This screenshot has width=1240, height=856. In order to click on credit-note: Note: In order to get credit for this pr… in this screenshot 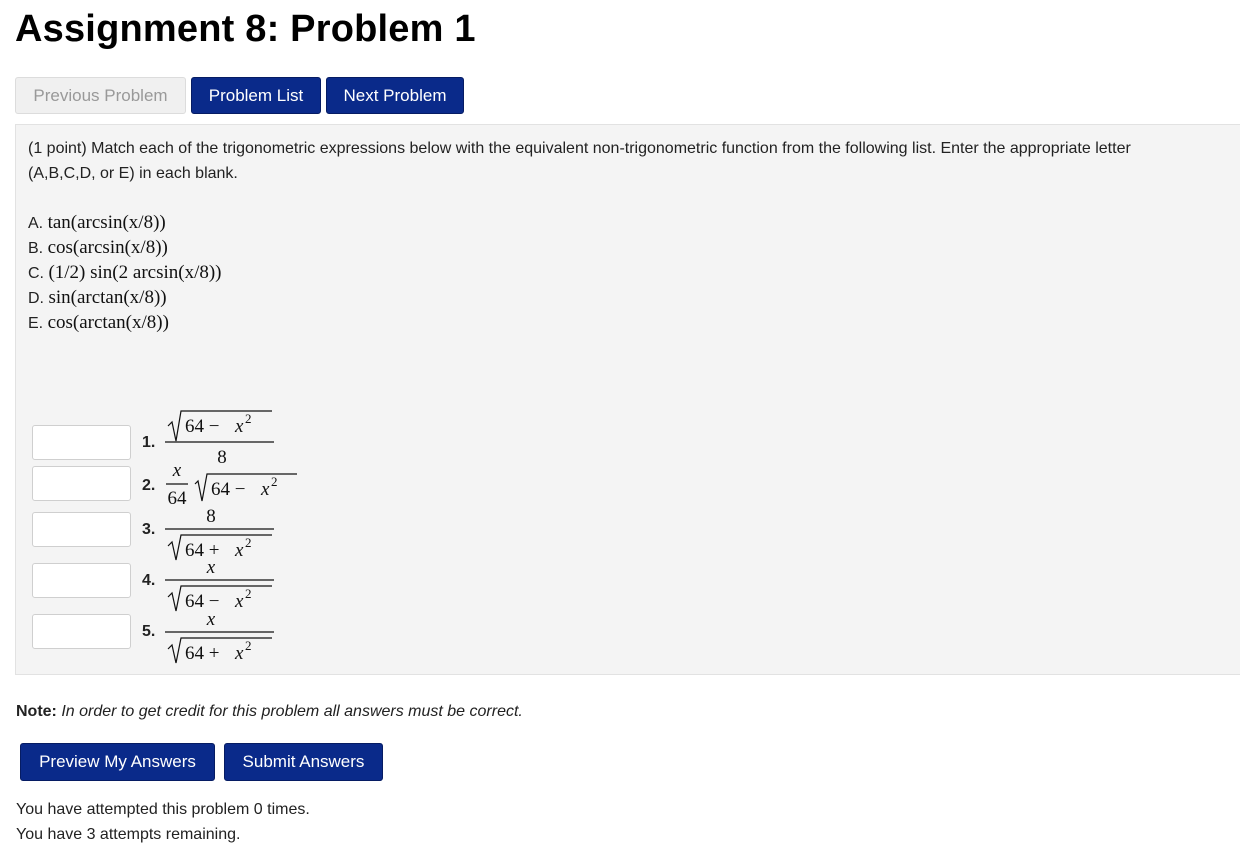, I will do `click(269, 712)`.